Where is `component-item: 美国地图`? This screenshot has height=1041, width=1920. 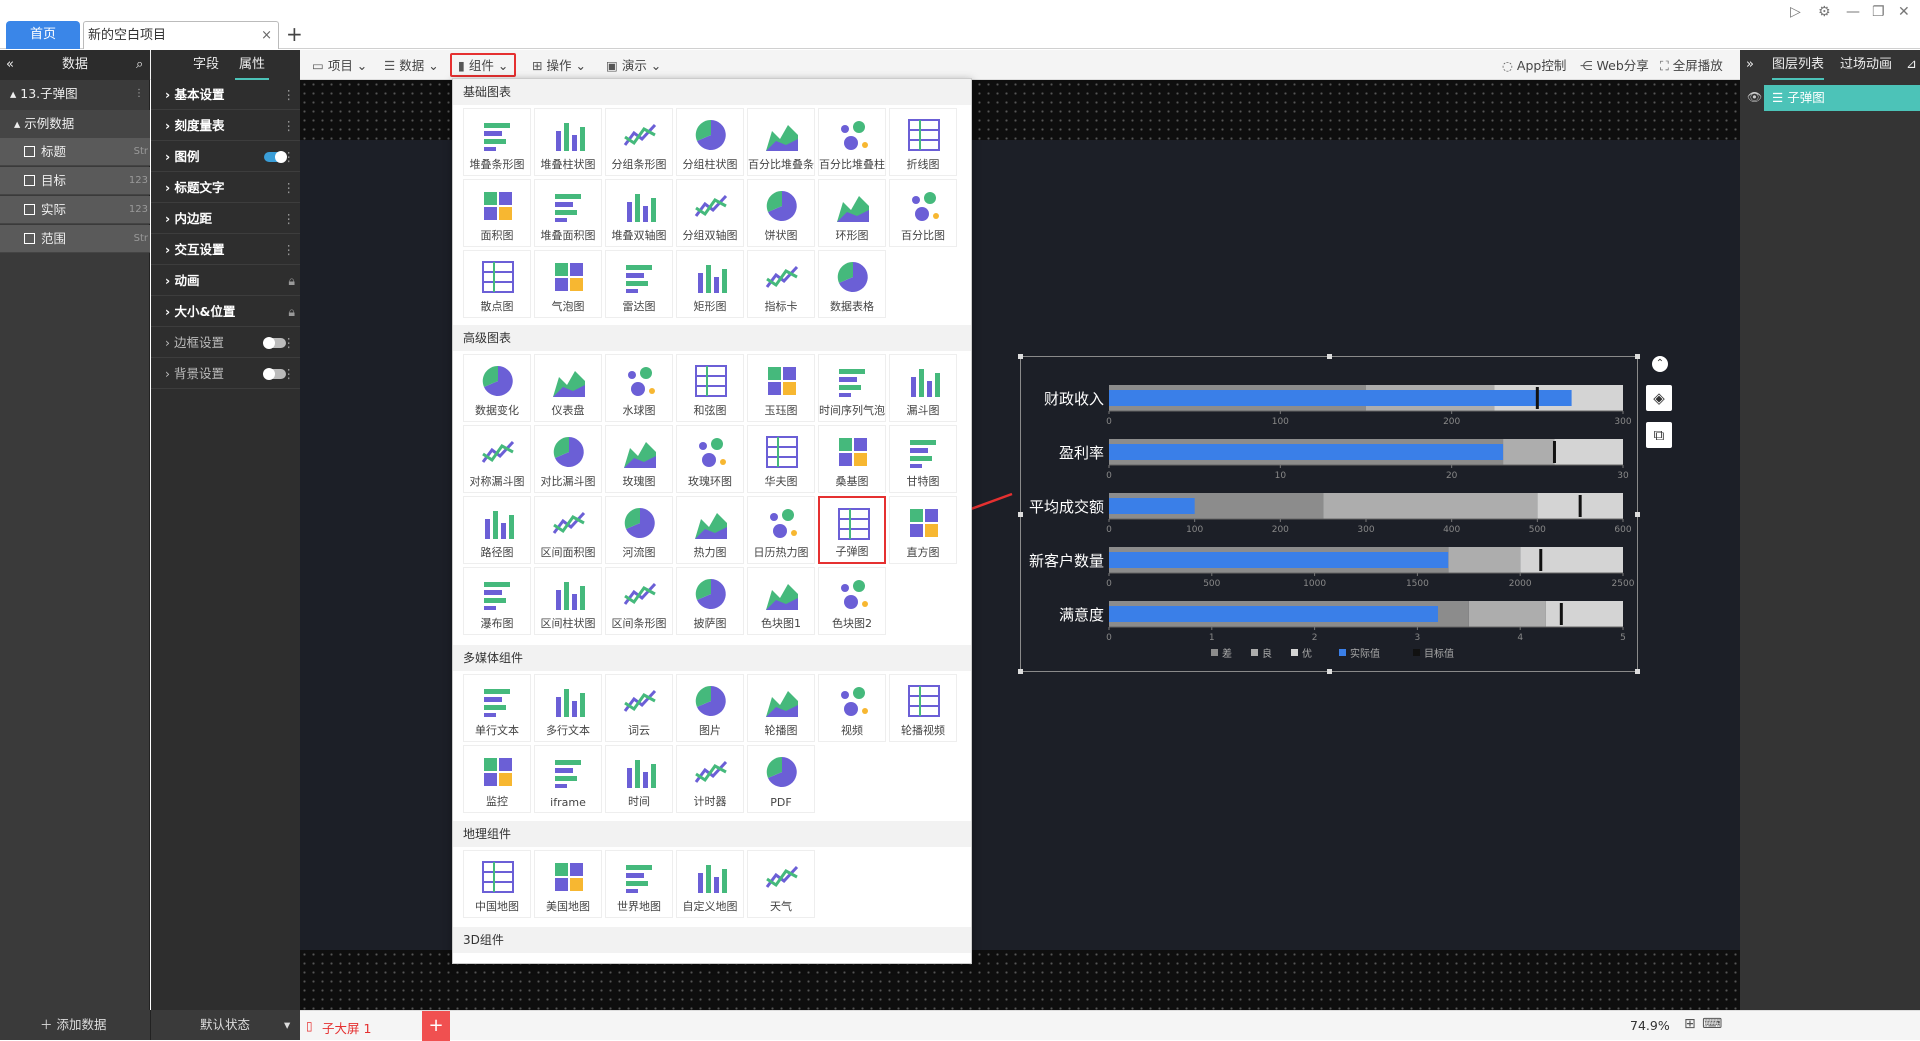 component-item: 美国地图 is located at coordinates (568, 884).